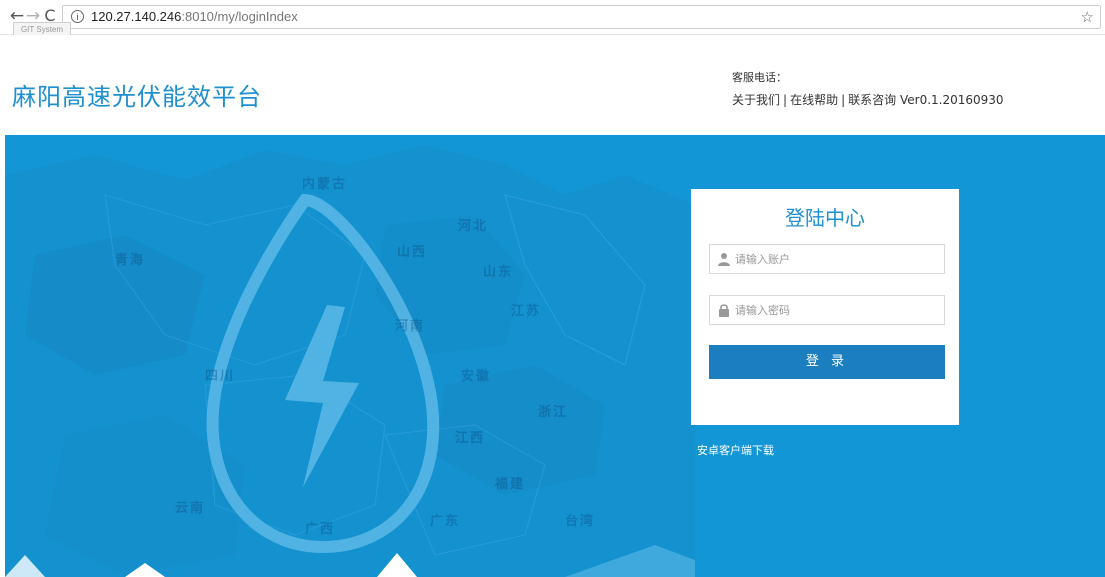 The width and height of the screenshot is (1105, 577). Describe the element at coordinates (470, 438) in the screenshot. I see `map-label: 江西` at that location.